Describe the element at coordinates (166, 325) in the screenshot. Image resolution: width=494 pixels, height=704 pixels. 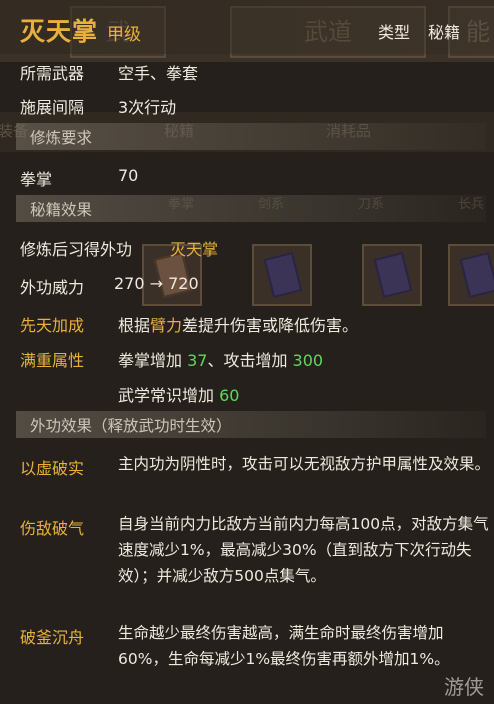
I see `innate-attr: 臂力` at that location.